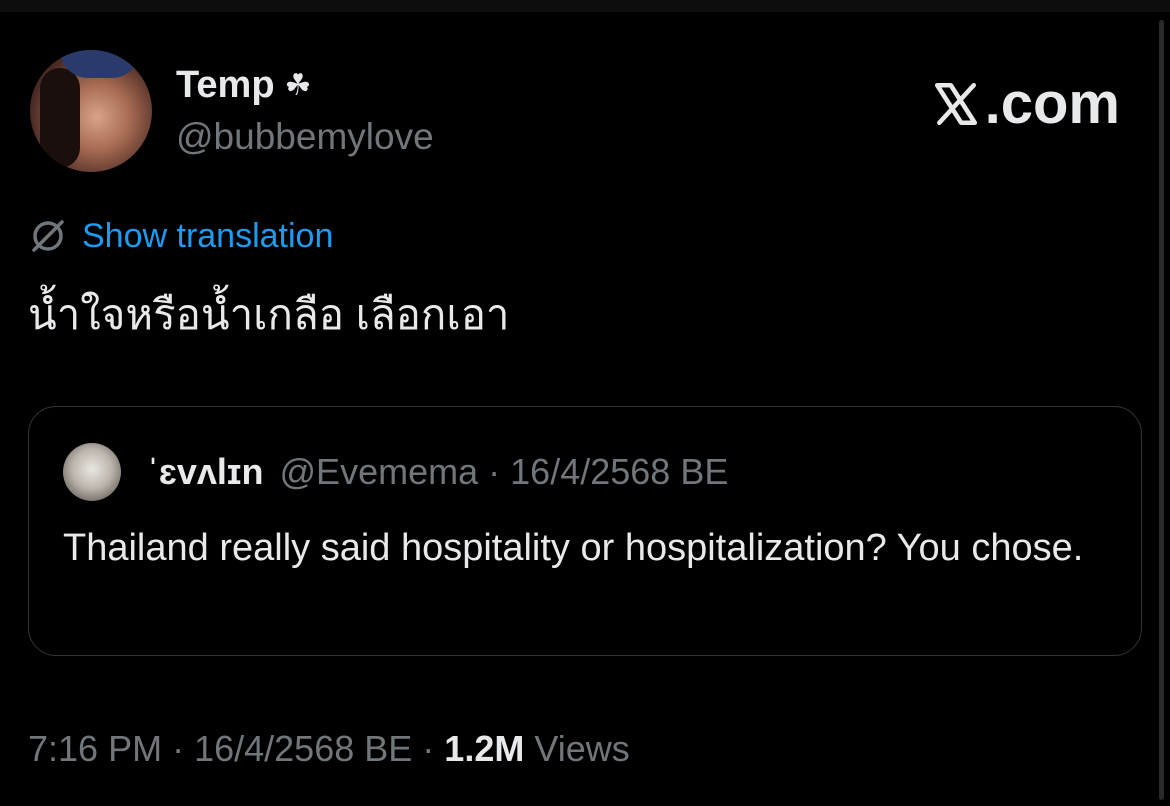  Describe the element at coordinates (1161, 410) in the screenshot. I see `scrollbar` at that location.